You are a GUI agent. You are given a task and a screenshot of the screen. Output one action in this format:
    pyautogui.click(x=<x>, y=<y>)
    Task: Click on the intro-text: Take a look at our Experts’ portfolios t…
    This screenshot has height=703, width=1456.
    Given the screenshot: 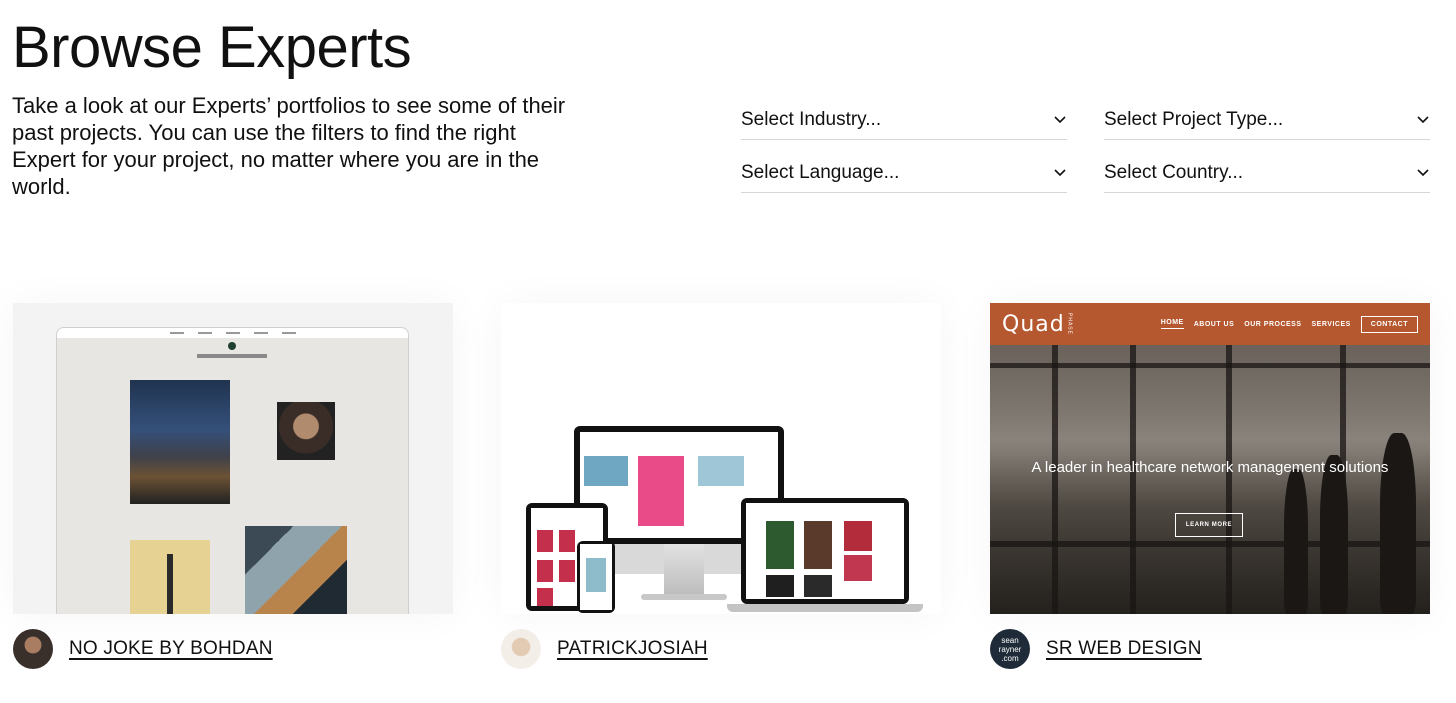 What is the action you would take?
    pyautogui.click(x=289, y=146)
    